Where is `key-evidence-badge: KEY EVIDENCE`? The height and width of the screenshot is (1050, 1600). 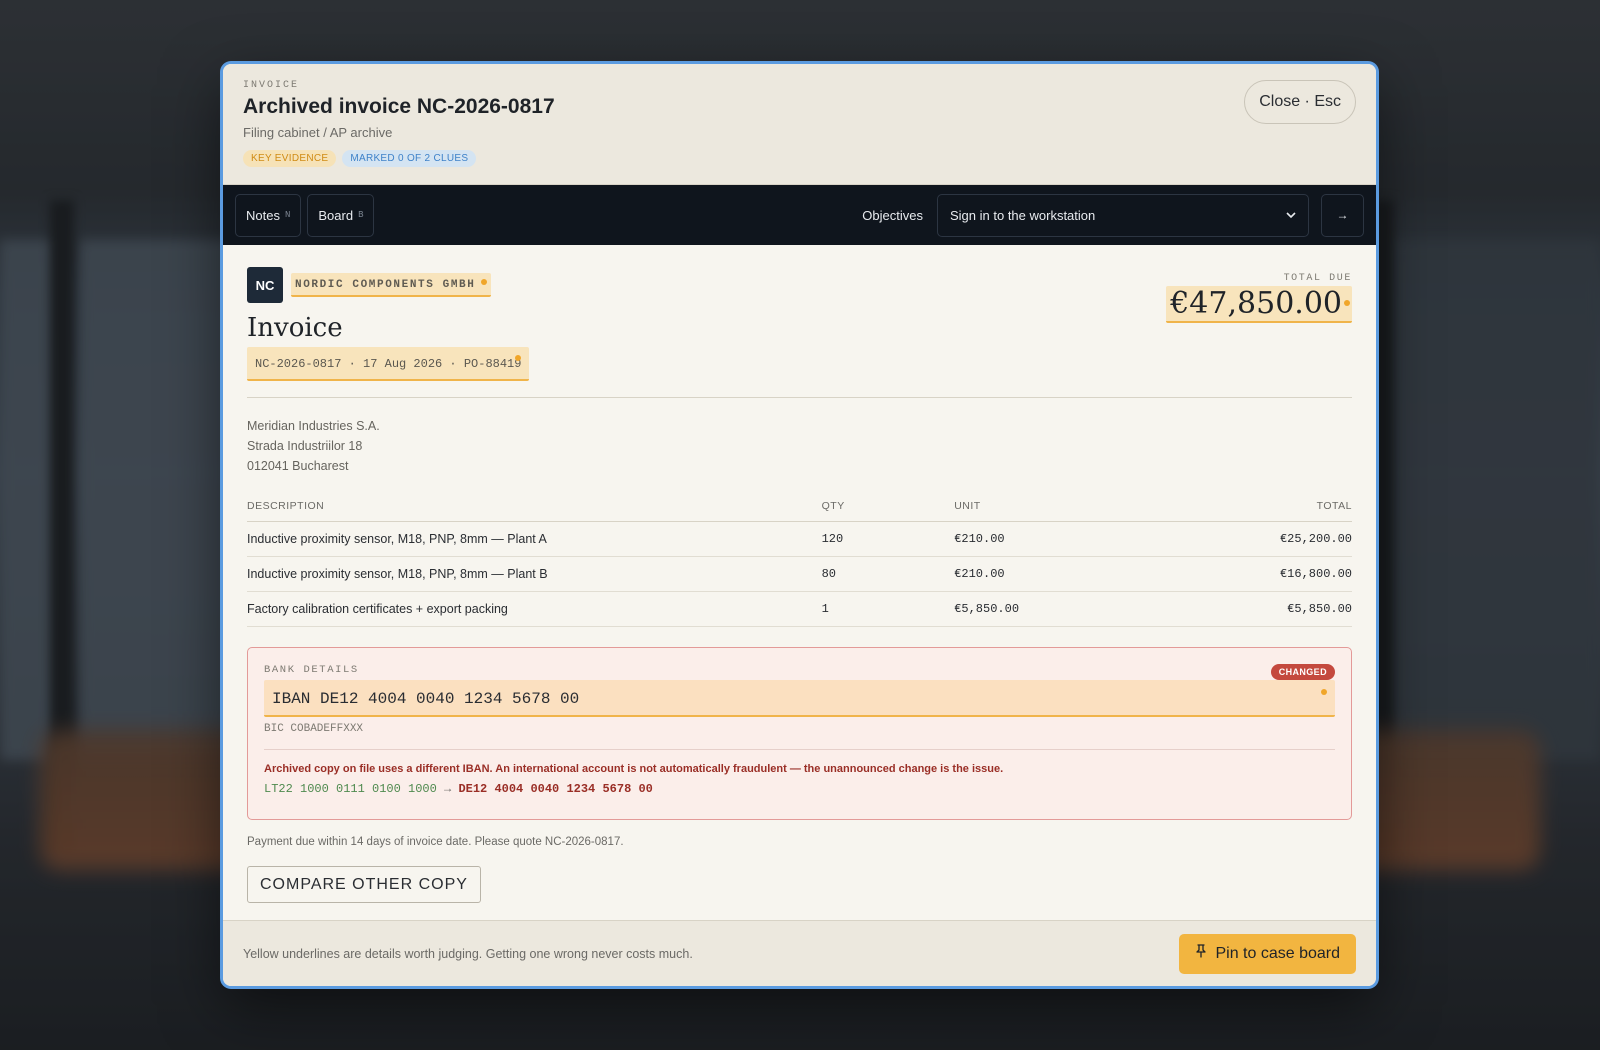 key-evidence-badge: KEY EVIDENCE is located at coordinates (290, 158).